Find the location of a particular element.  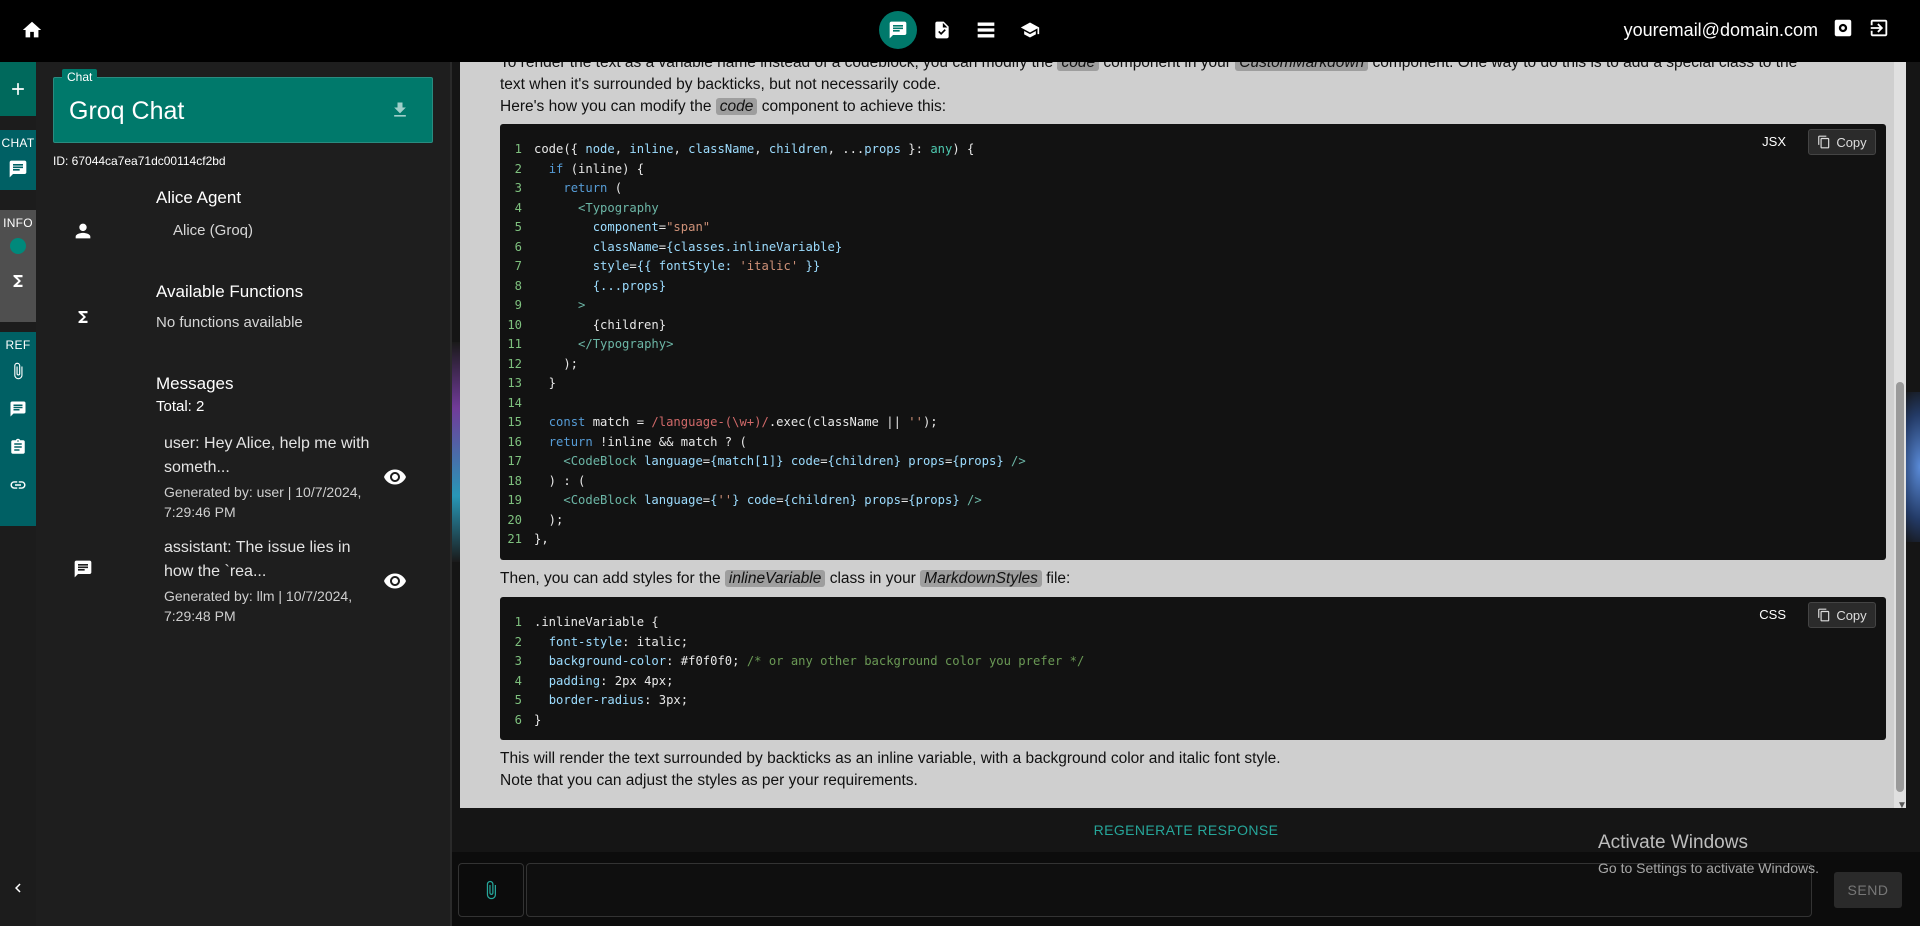

code-line: 16 return !inline && match ? ( is located at coordinates (627, 441).